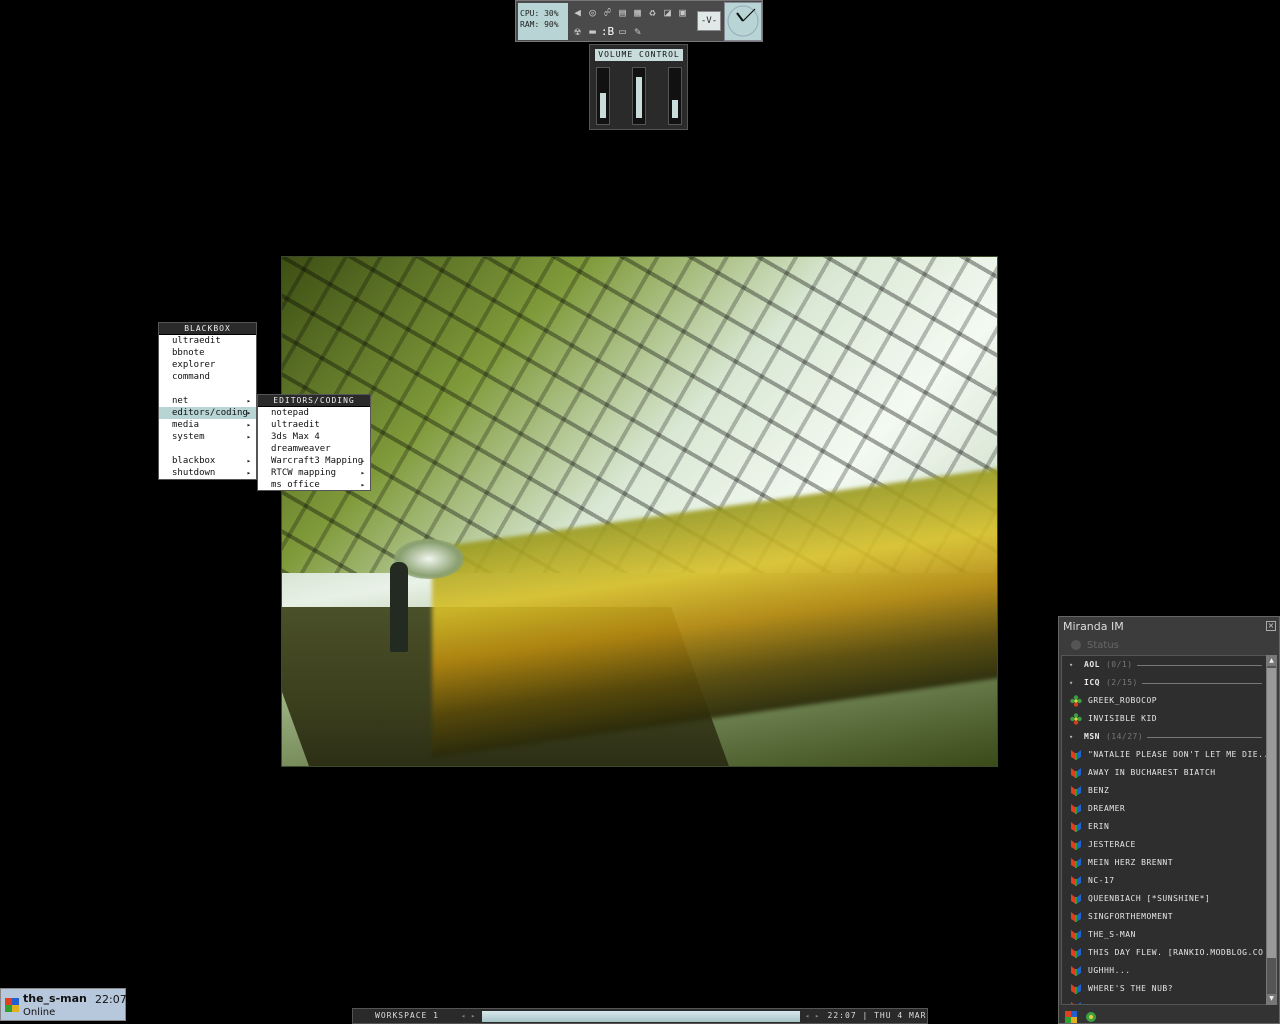 This screenshot has width=1280, height=1024. Describe the element at coordinates (1164, 701) in the screenshot. I see `contact-item: GREEK_ROBOCOP` at that location.